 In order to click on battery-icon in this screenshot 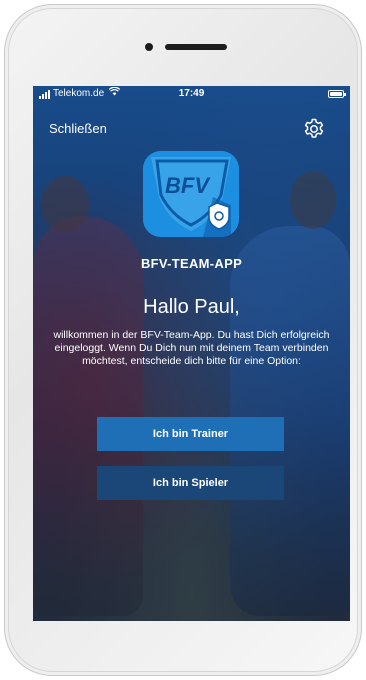, I will do `click(337, 94)`.